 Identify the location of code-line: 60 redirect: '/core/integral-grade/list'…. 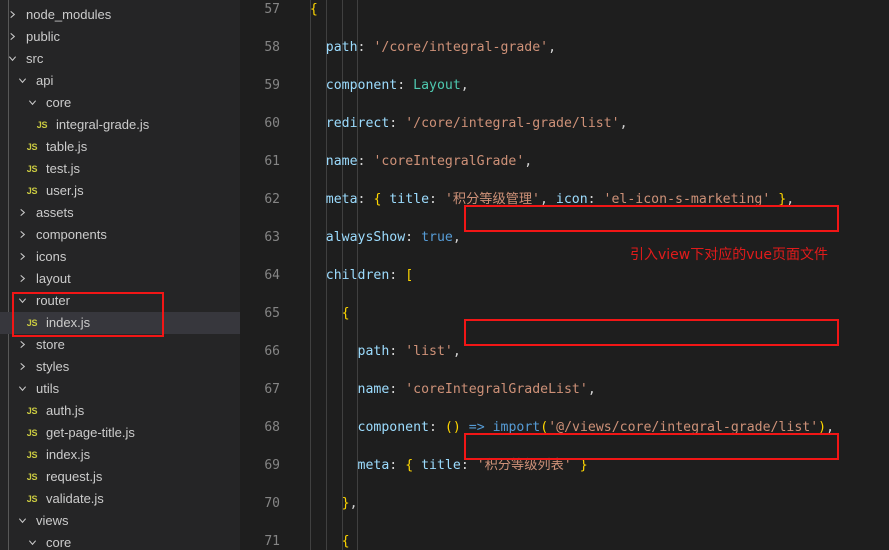
(564, 123).